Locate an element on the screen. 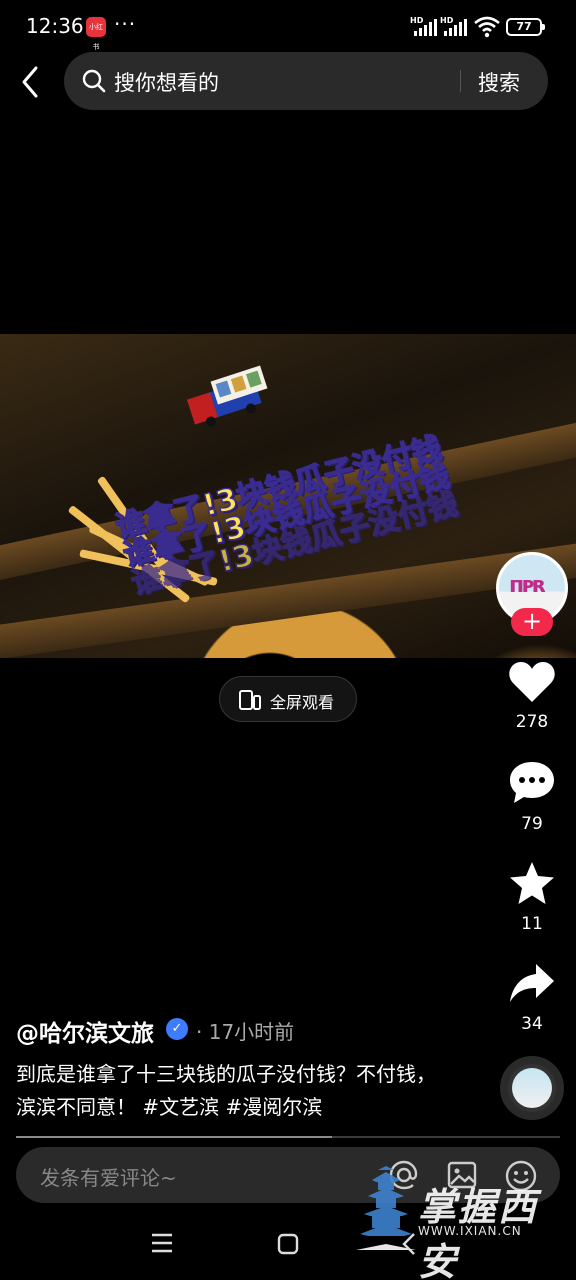 Image resolution: width=576 pixels, height=1280 pixels. search-bar: 搜你想看的 搜索 is located at coordinates (306, 81).